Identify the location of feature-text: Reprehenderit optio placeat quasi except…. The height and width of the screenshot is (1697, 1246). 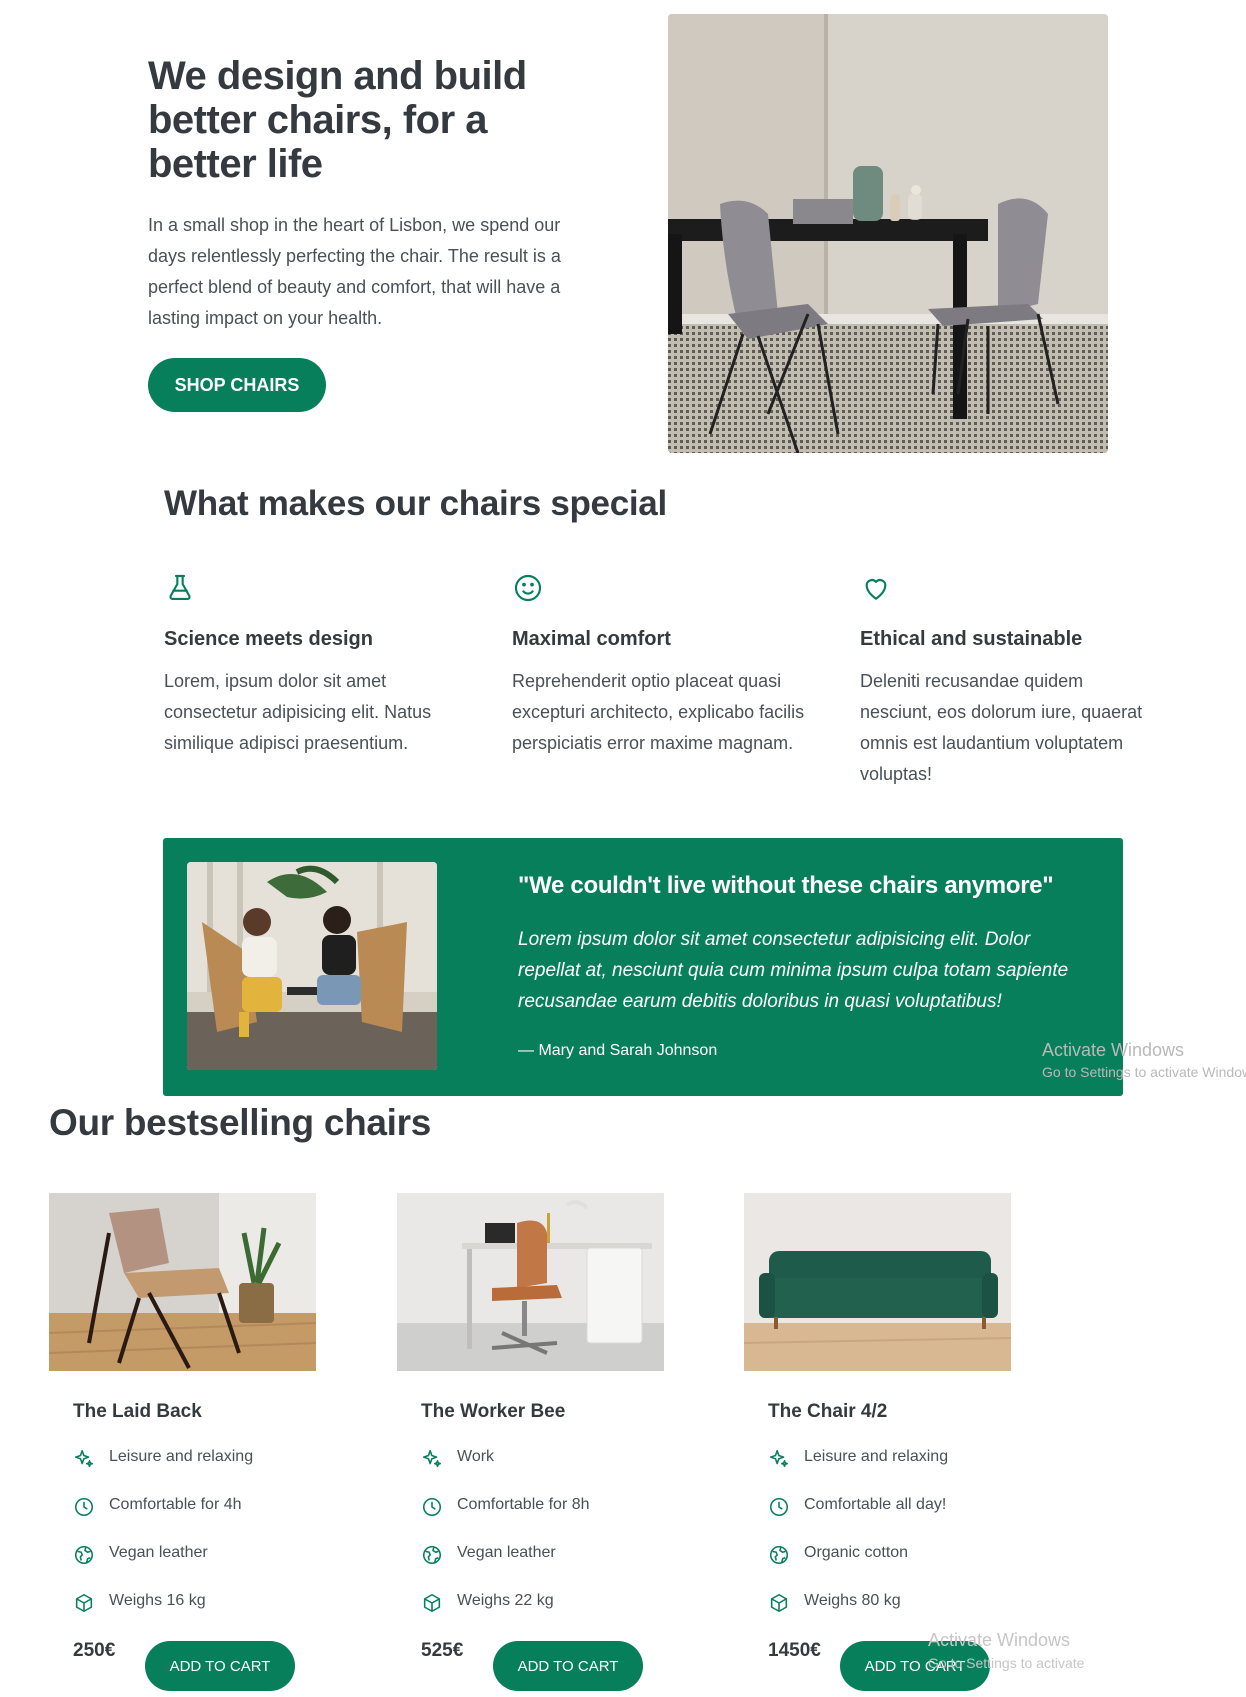
(658, 712).